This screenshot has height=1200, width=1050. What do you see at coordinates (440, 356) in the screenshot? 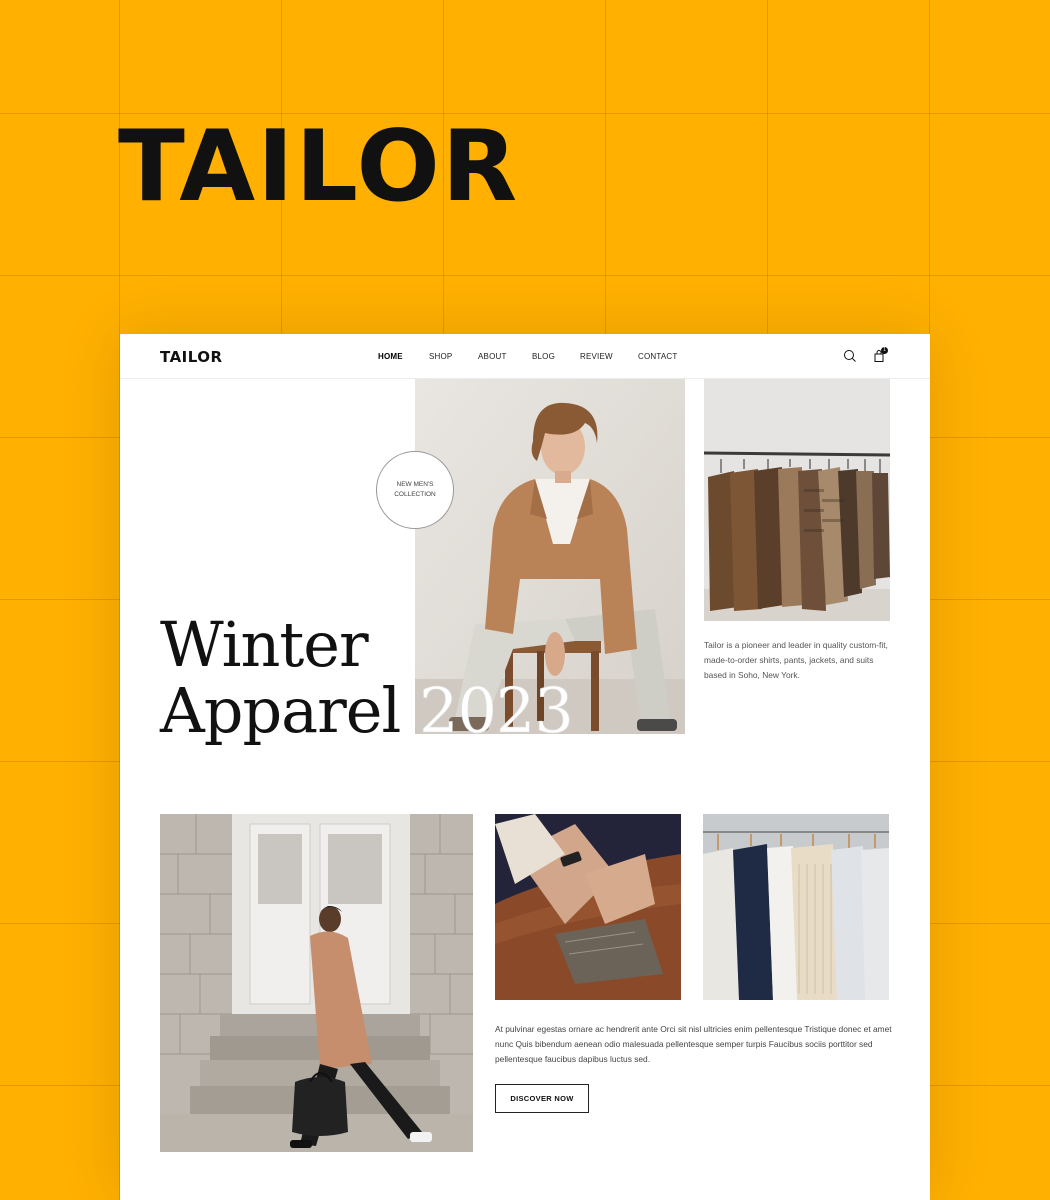
I see `nav-link-shop: SHOP` at bounding box center [440, 356].